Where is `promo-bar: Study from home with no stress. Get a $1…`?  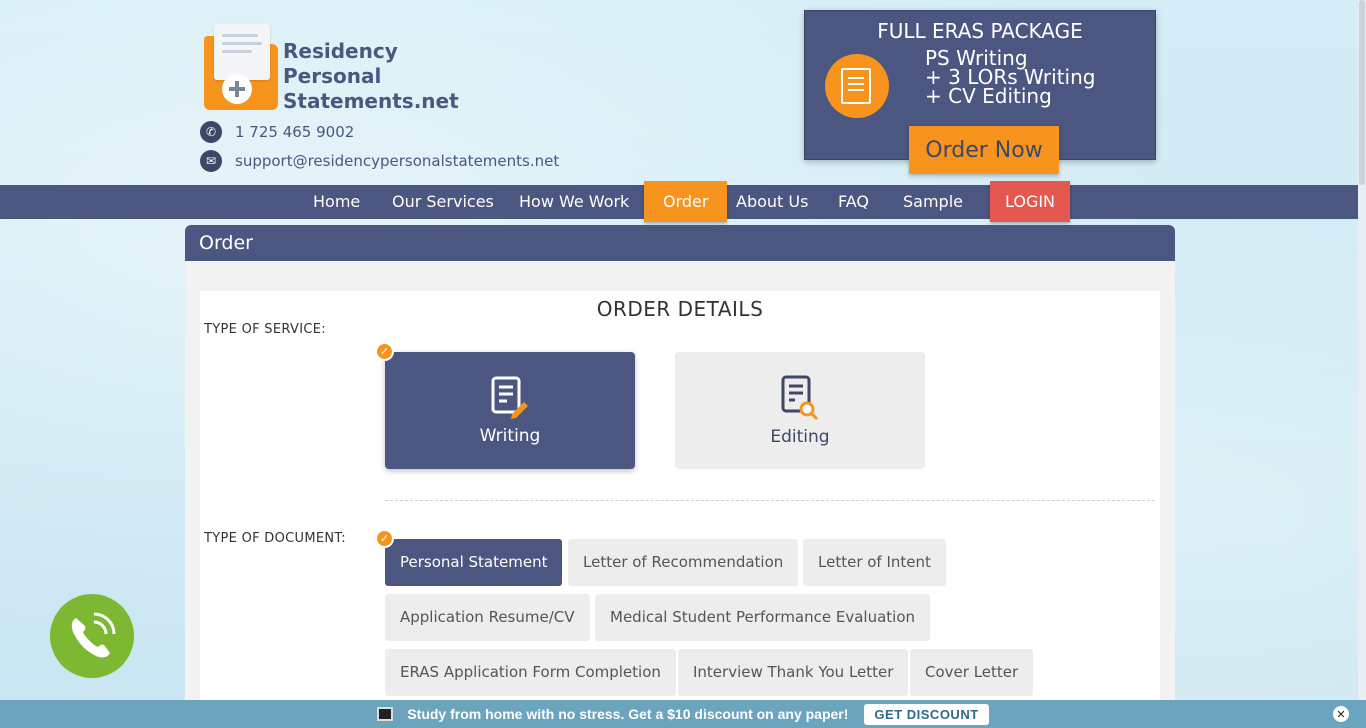
promo-bar: Study from home with no stress. Get a $1… is located at coordinates (683, 714).